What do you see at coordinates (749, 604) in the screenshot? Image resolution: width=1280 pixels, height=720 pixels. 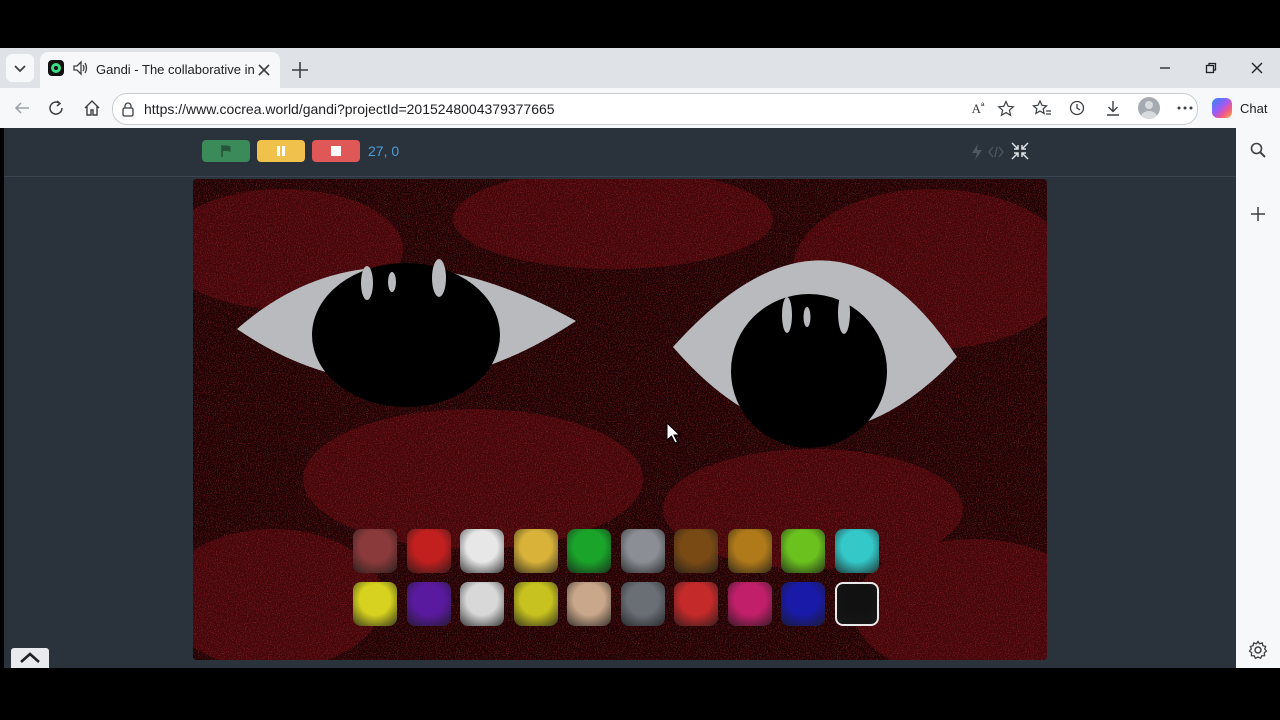 I see `character-18-thumbnail` at bounding box center [749, 604].